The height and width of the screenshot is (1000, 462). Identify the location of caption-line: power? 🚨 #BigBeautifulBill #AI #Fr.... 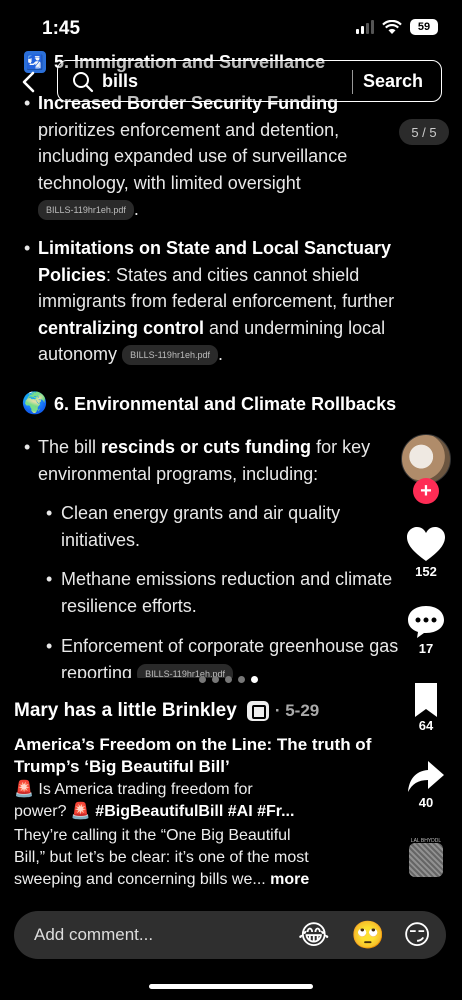
(154, 811).